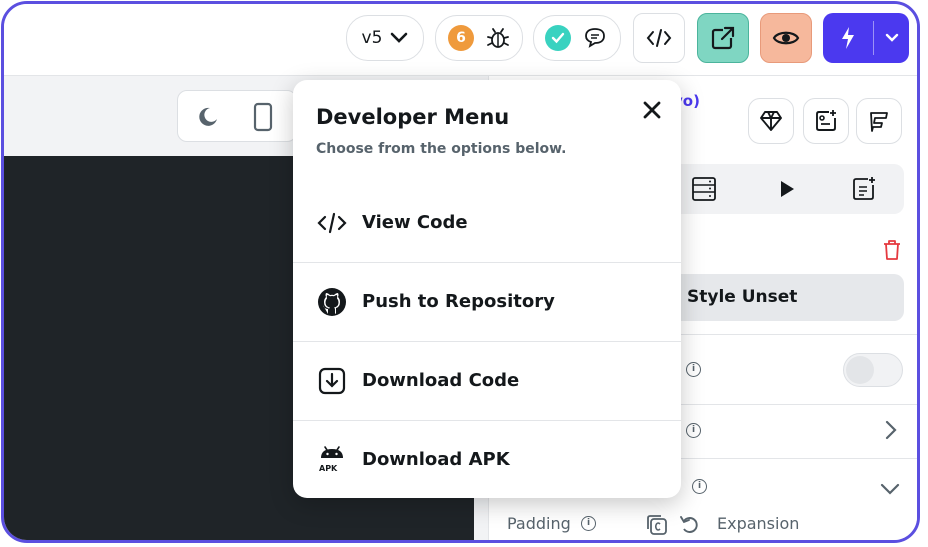  I want to click on eye-icon, so click(786, 38).